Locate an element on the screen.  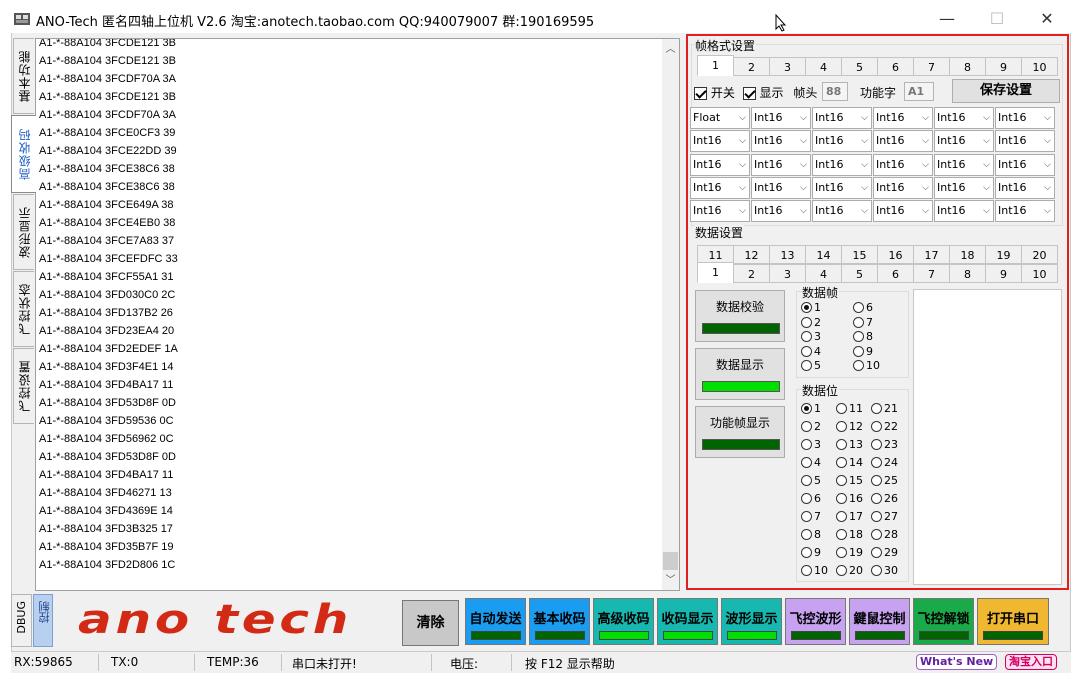
tab-tabs_row1-13: 13 is located at coordinates (787, 254).